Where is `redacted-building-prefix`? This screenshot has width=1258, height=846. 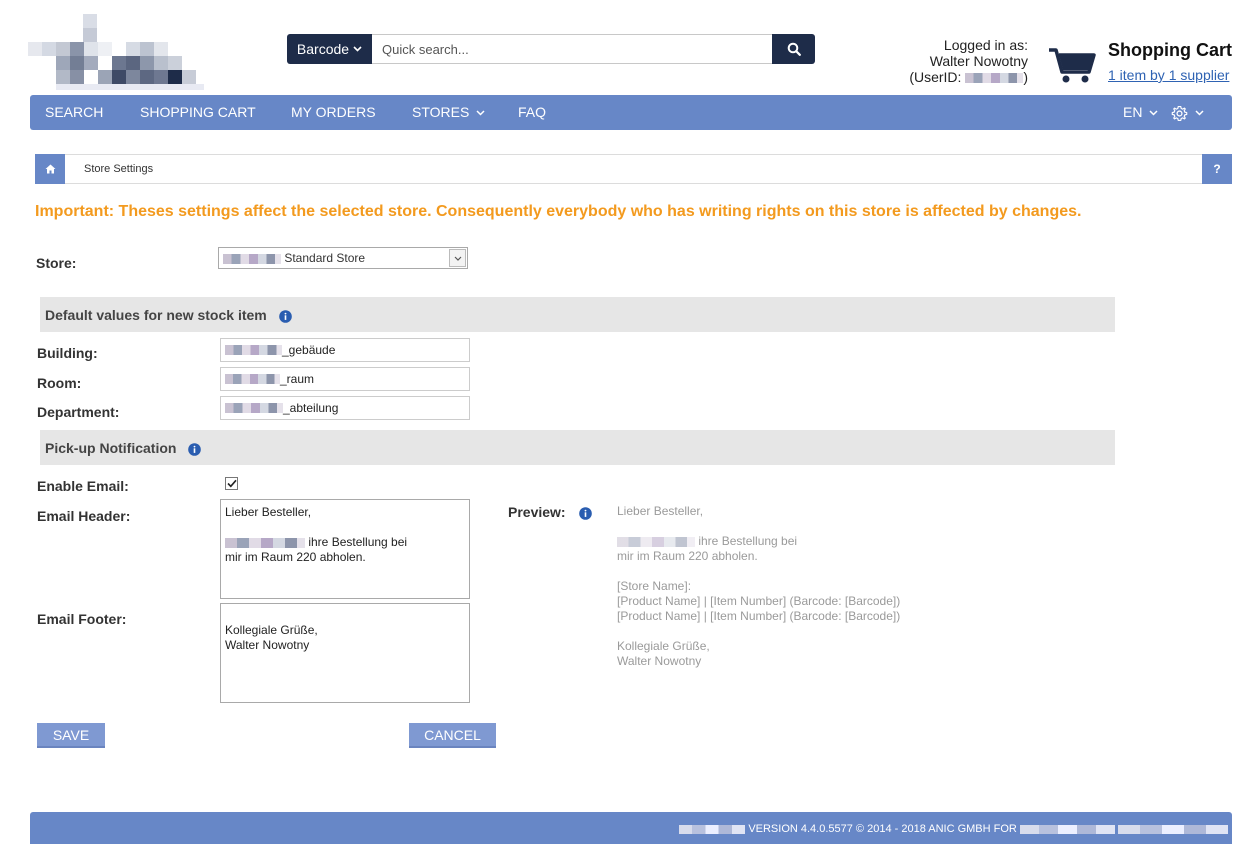
redacted-building-prefix is located at coordinates (253, 350).